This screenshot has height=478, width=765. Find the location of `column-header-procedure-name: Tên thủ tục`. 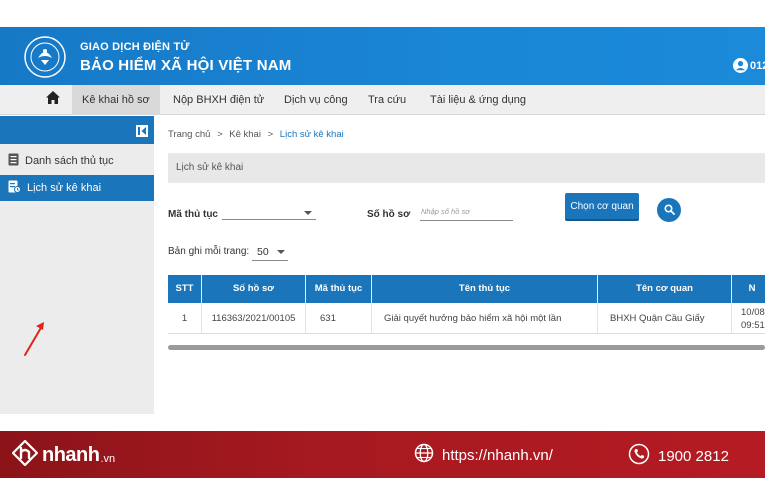

column-header-procedure-name: Tên thủ tục is located at coordinates (485, 289).